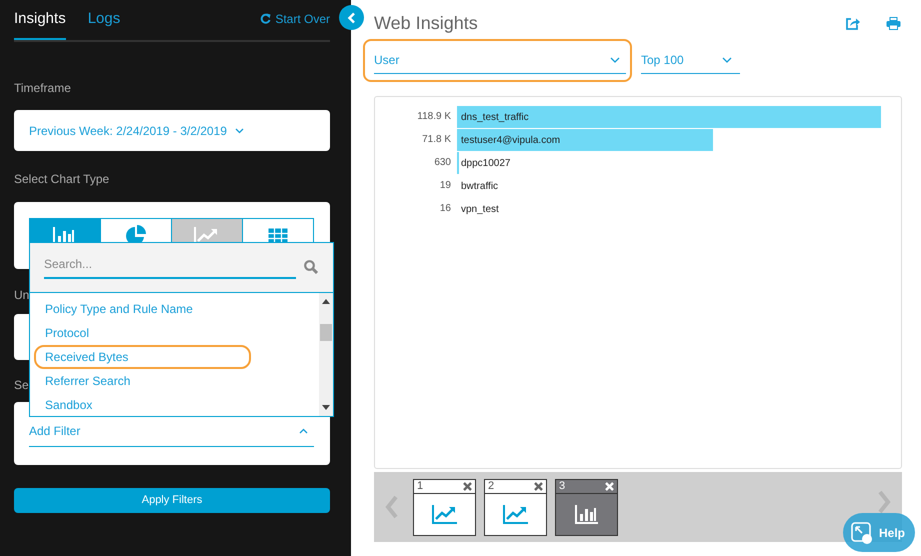 This screenshot has width=921, height=556. I want to click on scrollbar, so click(326, 354).